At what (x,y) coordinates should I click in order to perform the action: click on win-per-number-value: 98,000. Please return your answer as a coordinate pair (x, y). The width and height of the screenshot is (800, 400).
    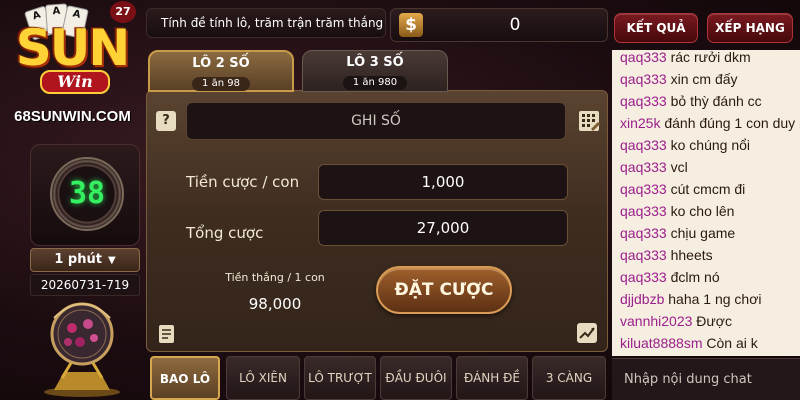
    Looking at the image, I should click on (275, 304).